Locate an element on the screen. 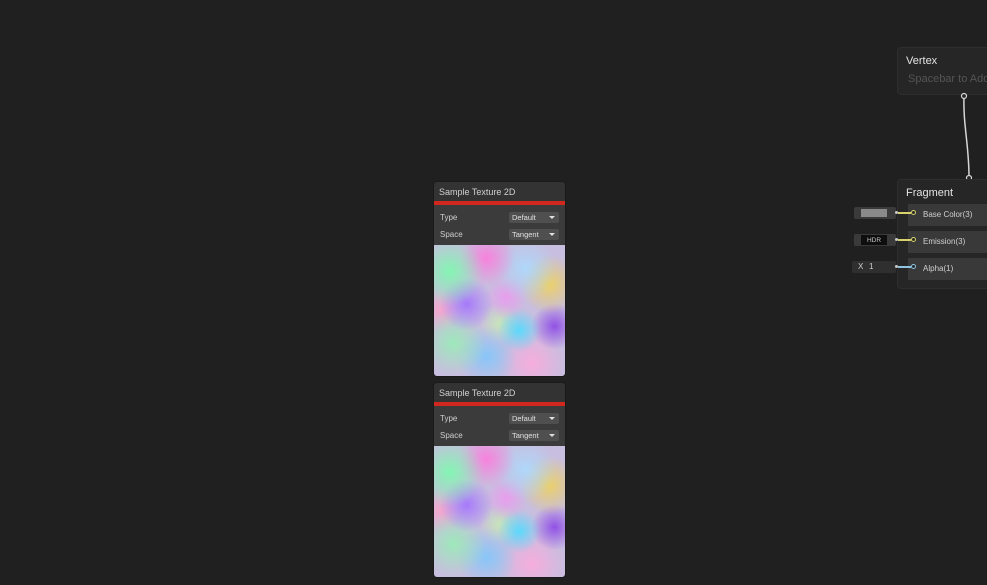 This screenshot has width=987, height=585. alpha-value: 1 is located at coordinates (871, 266).